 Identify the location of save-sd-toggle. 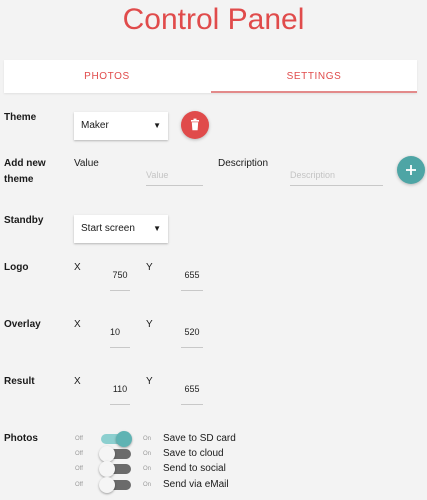
(116, 439).